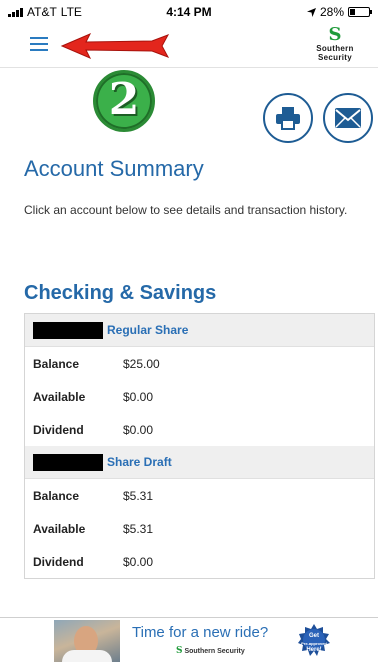 Image resolution: width=378 pixels, height=662 pixels. I want to click on page-title: Account Summary, so click(114, 168).